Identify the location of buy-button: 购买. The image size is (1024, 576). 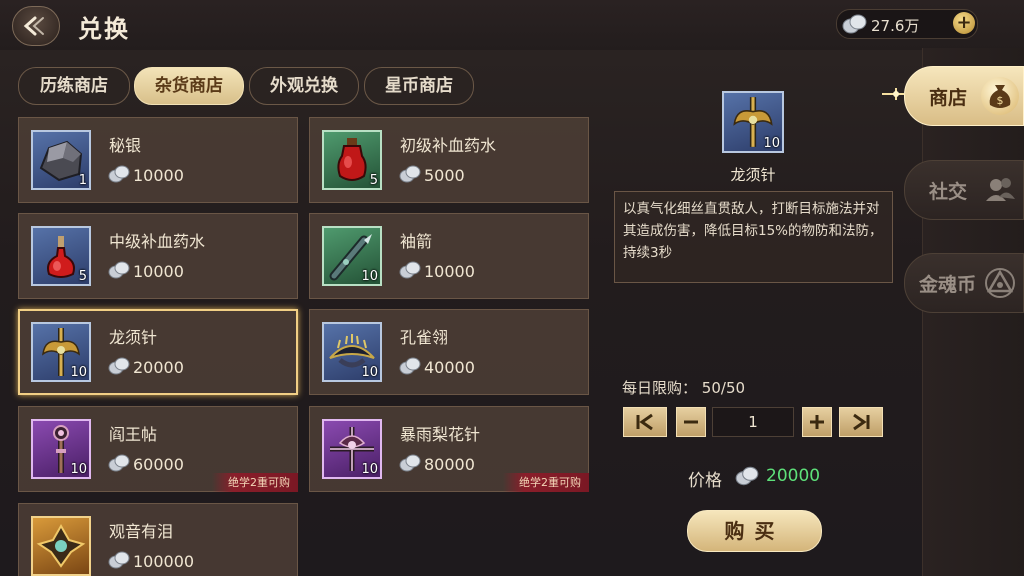
(754, 531).